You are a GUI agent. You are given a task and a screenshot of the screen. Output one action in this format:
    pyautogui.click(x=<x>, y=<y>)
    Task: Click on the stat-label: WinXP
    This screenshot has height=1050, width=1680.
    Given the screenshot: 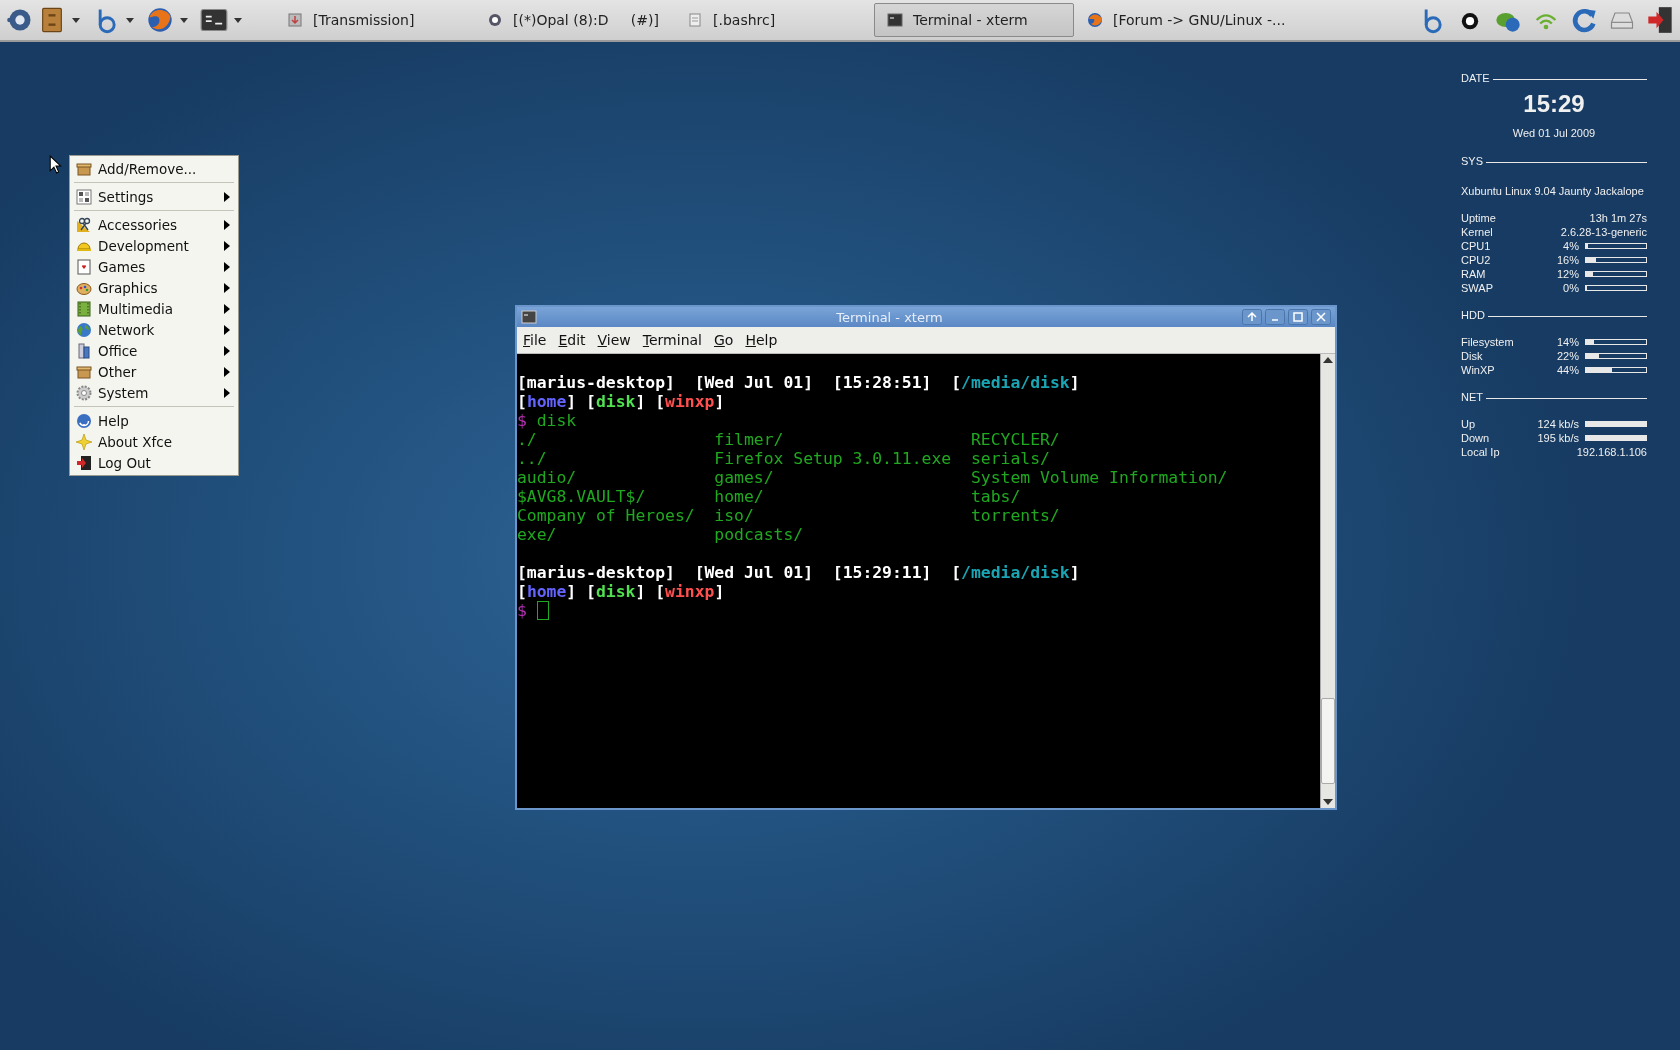 What is the action you would take?
    pyautogui.click(x=1478, y=370)
    